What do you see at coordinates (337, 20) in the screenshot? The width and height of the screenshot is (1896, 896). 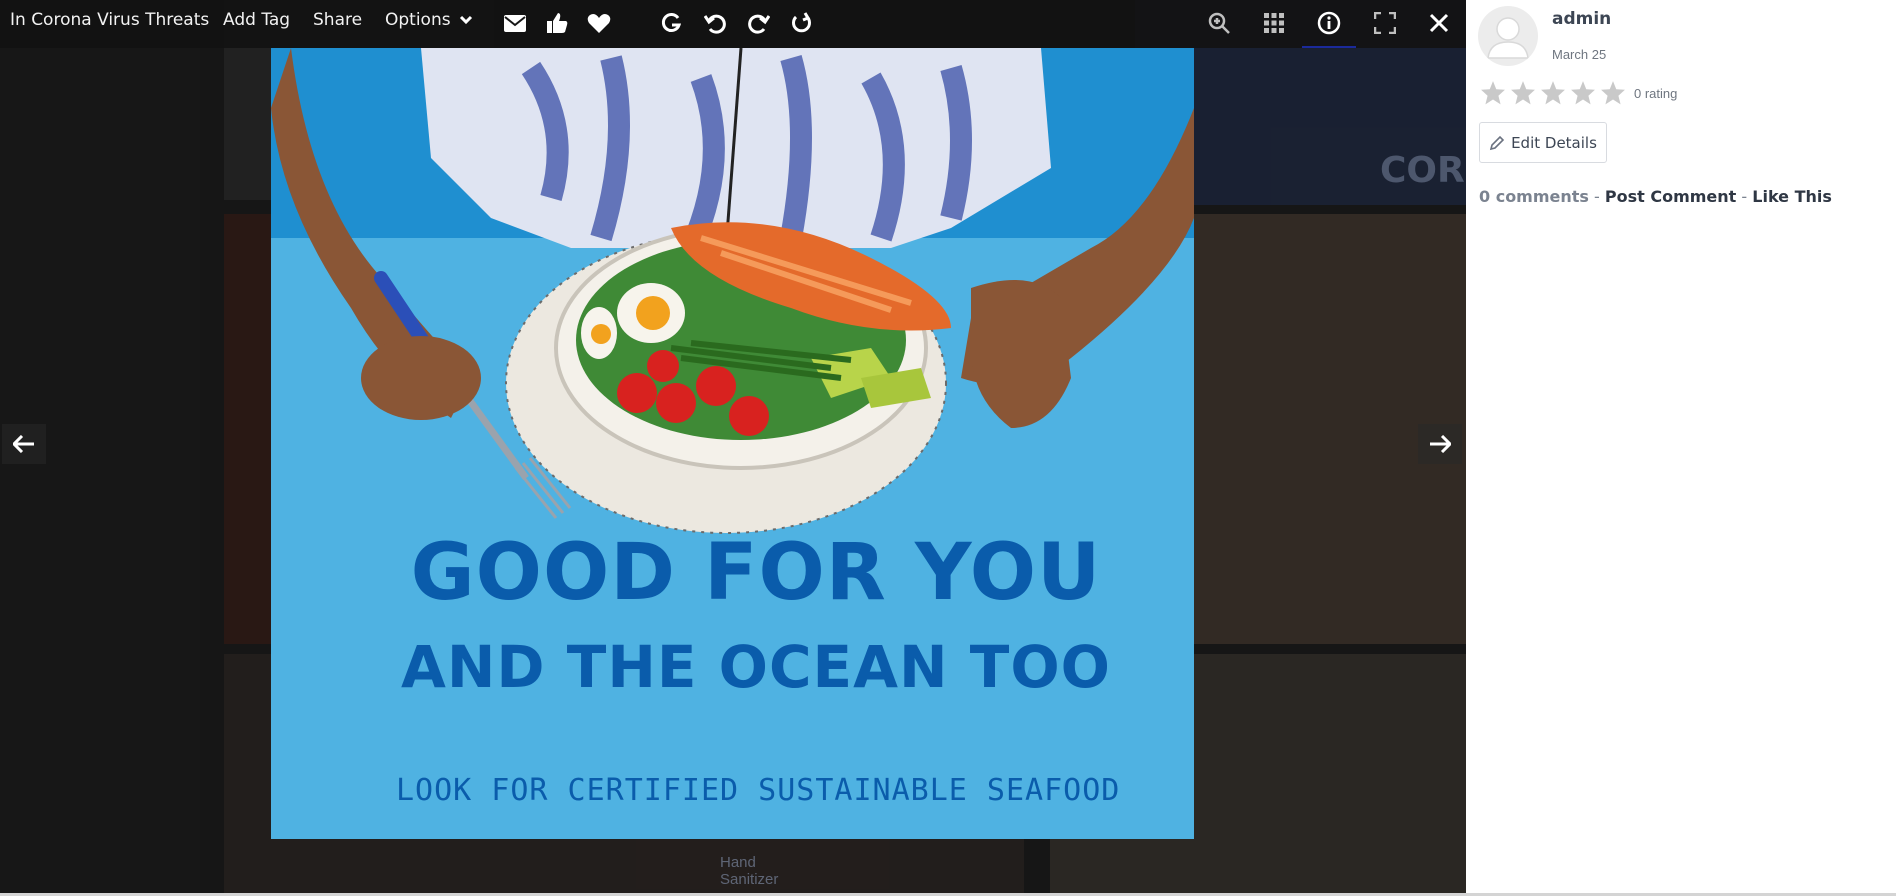 I see `share-button: Share` at bounding box center [337, 20].